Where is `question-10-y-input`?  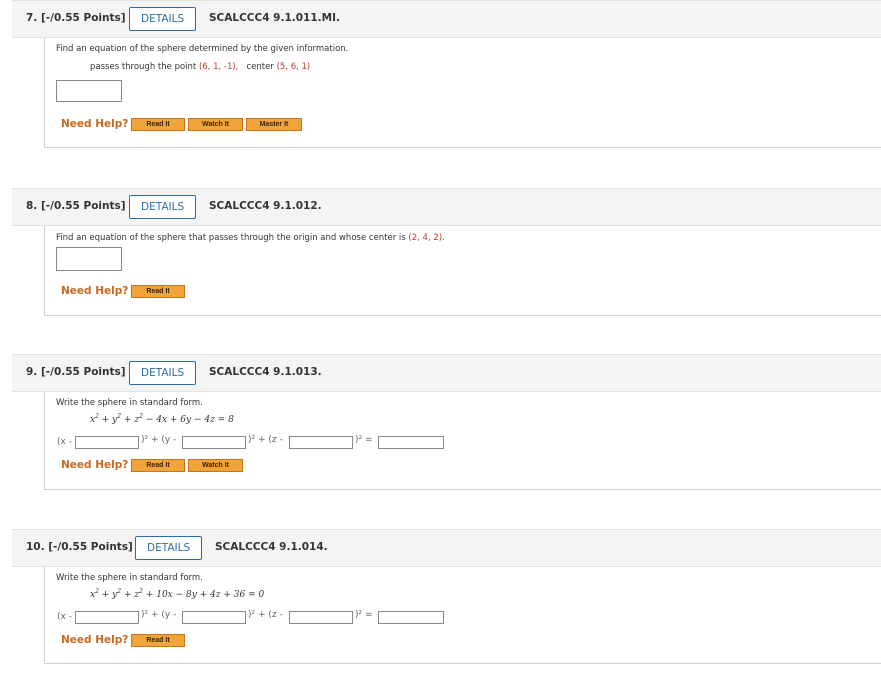
question-10-y-input is located at coordinates (214, 617).